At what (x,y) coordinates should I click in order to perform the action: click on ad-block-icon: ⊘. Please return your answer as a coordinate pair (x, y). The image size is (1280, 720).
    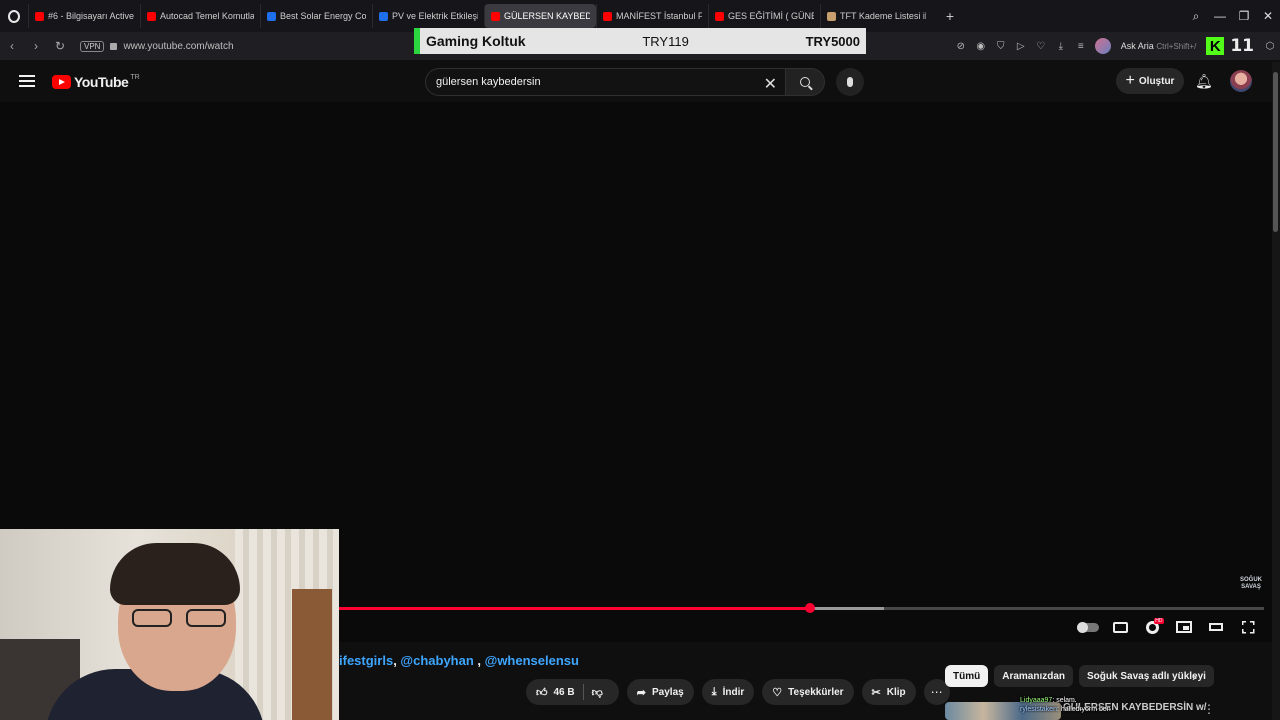
    Looking at the image, I should click on (961, 46).